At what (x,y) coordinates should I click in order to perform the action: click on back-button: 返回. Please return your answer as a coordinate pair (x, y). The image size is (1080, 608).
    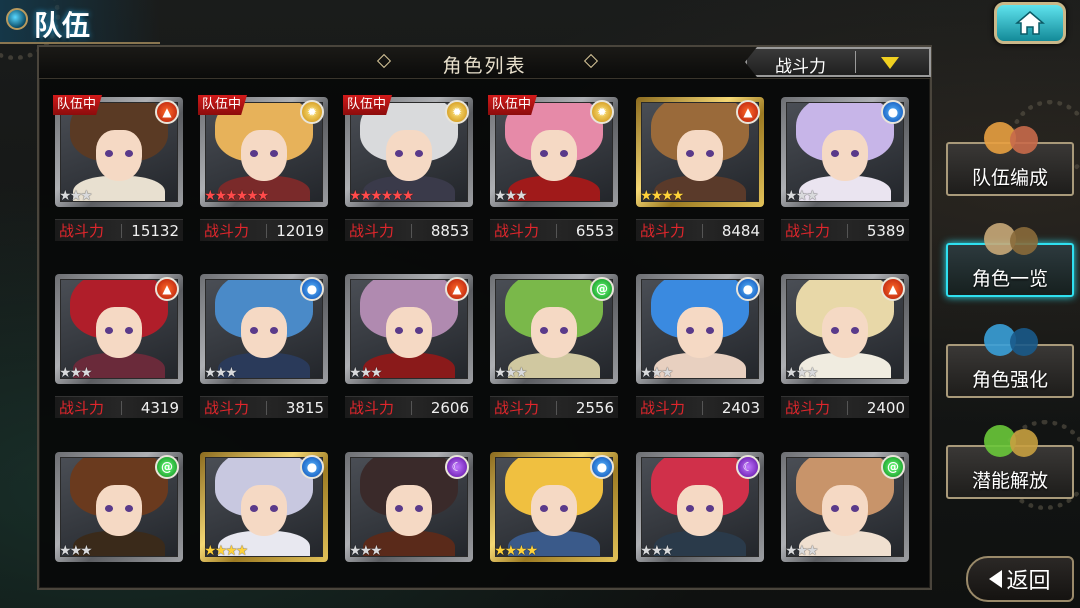
    Looking at the image, I should click on (1020, 579).